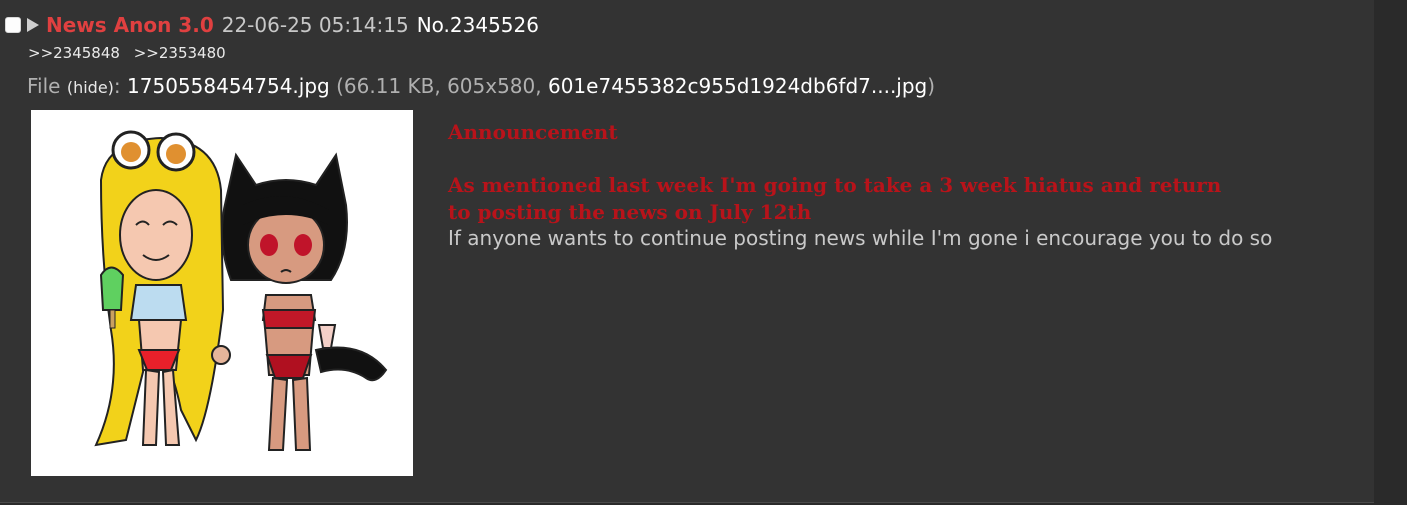 The height and width of the screenshot is (505, 1407). What do you see at coordinates (13, 25) in the screenshot?
I see `select-post-checkbox` at bounding box center [13, 25].